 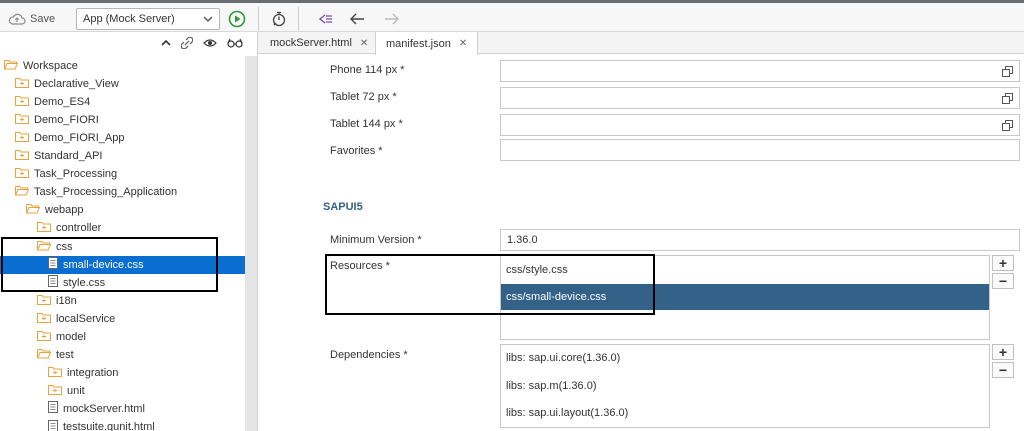 What do you see at coordinates (279, 19) in the screenshot?
I see `timer-button` at bounding box center [279, 19].